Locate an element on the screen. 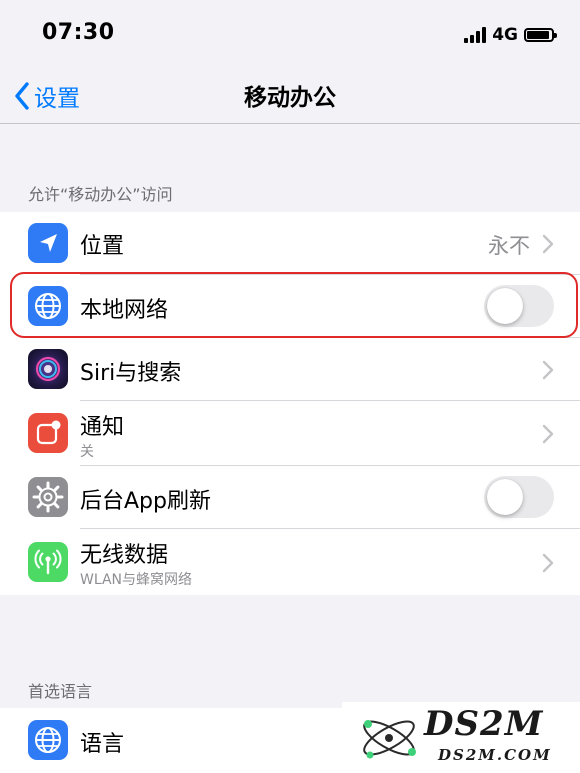  signal-icon is located at coordinates (475, 35).